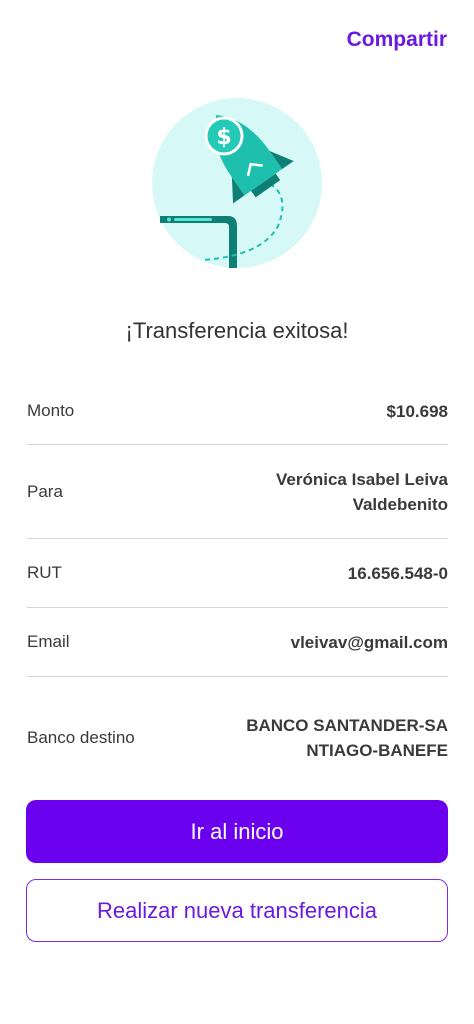 The image size is (474, 1024). I want to click on go-home-button: Ir al inicio, so click(237, 831).